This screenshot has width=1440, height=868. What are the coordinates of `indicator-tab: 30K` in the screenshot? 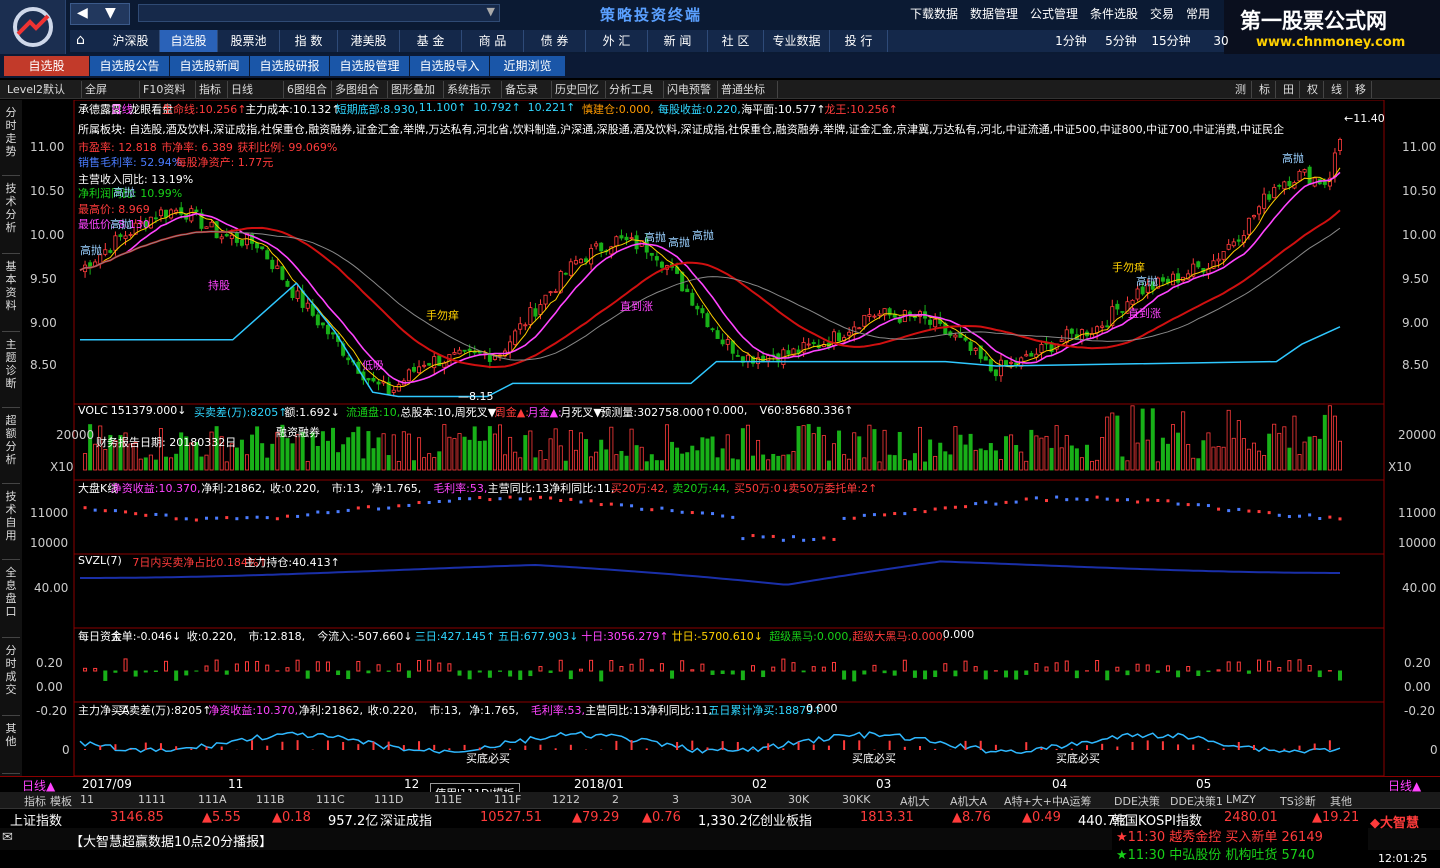 It's located at (798, 799).